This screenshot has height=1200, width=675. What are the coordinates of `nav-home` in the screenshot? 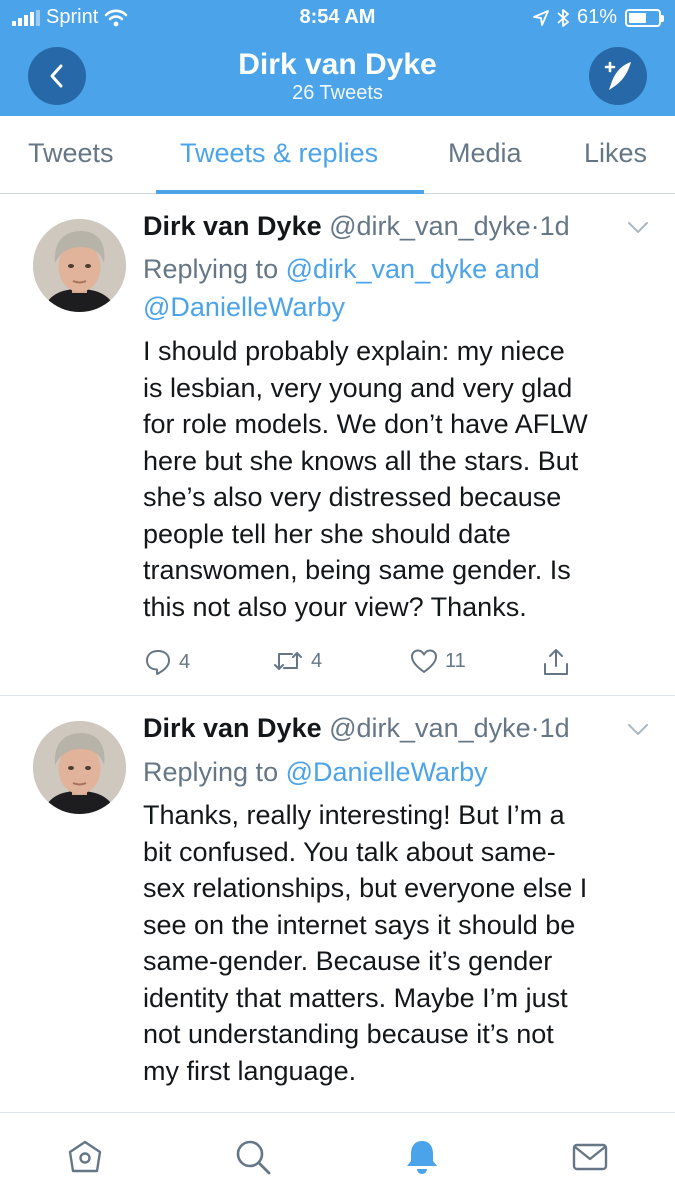 It's located at (85, 1157).